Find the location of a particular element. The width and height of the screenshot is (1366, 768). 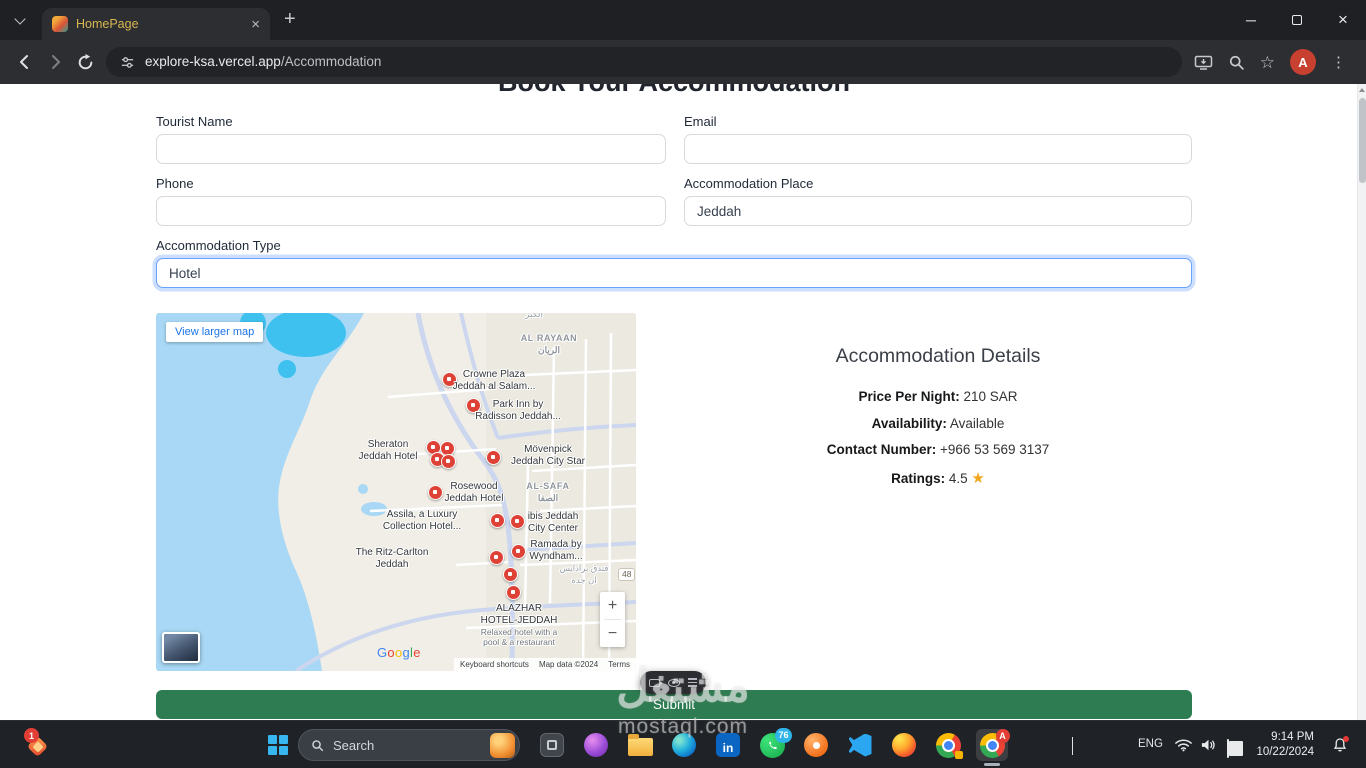

accommodation-type-label: Accommodation Type is located at coordinates (218, 245).